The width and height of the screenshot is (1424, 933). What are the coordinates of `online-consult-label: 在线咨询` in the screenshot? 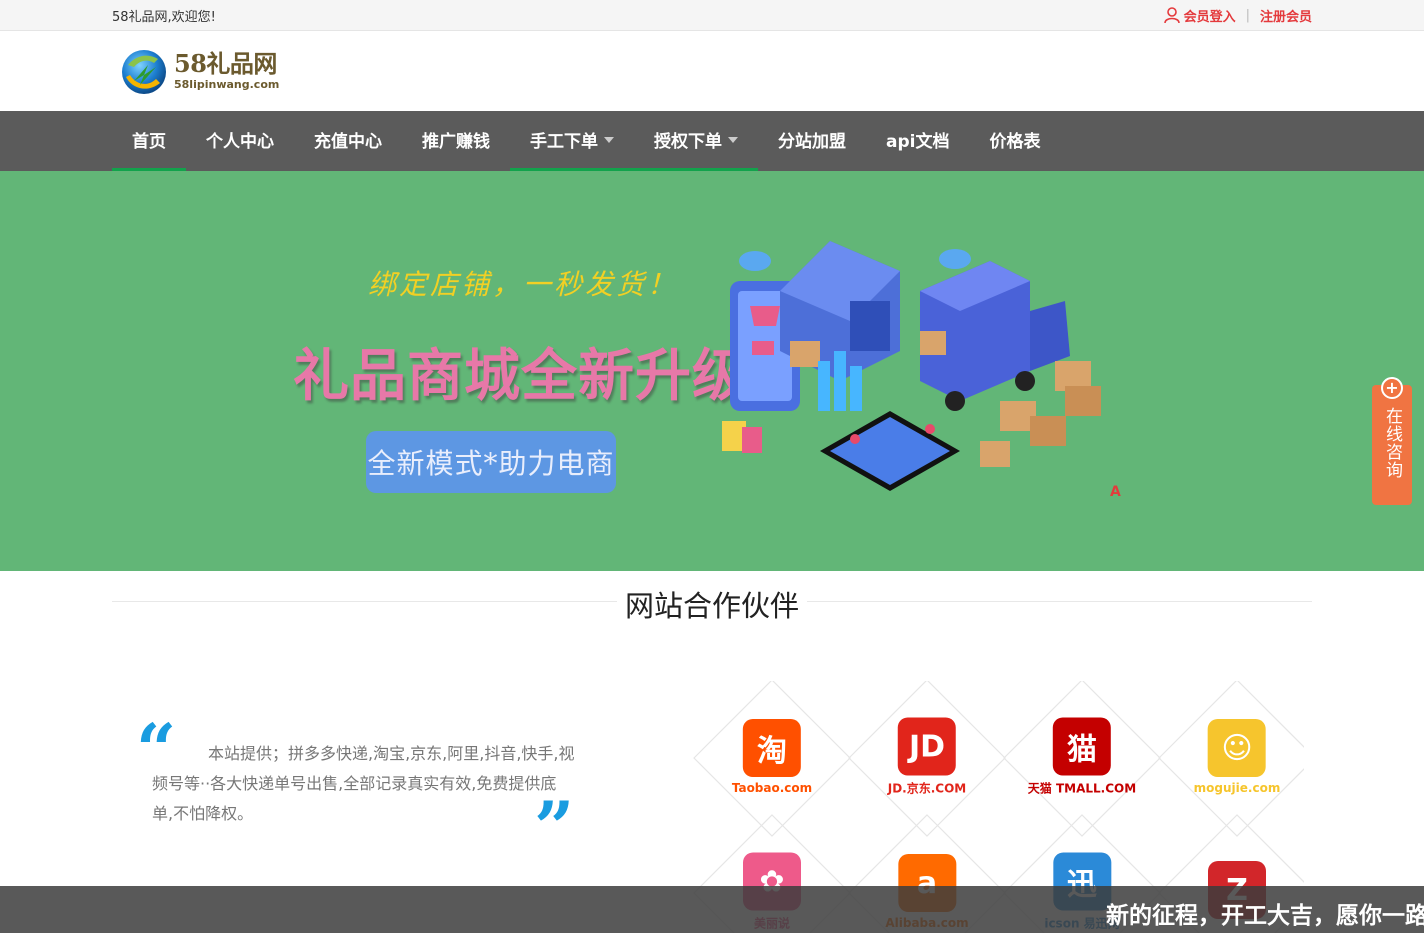 It's located at (1392, 443).